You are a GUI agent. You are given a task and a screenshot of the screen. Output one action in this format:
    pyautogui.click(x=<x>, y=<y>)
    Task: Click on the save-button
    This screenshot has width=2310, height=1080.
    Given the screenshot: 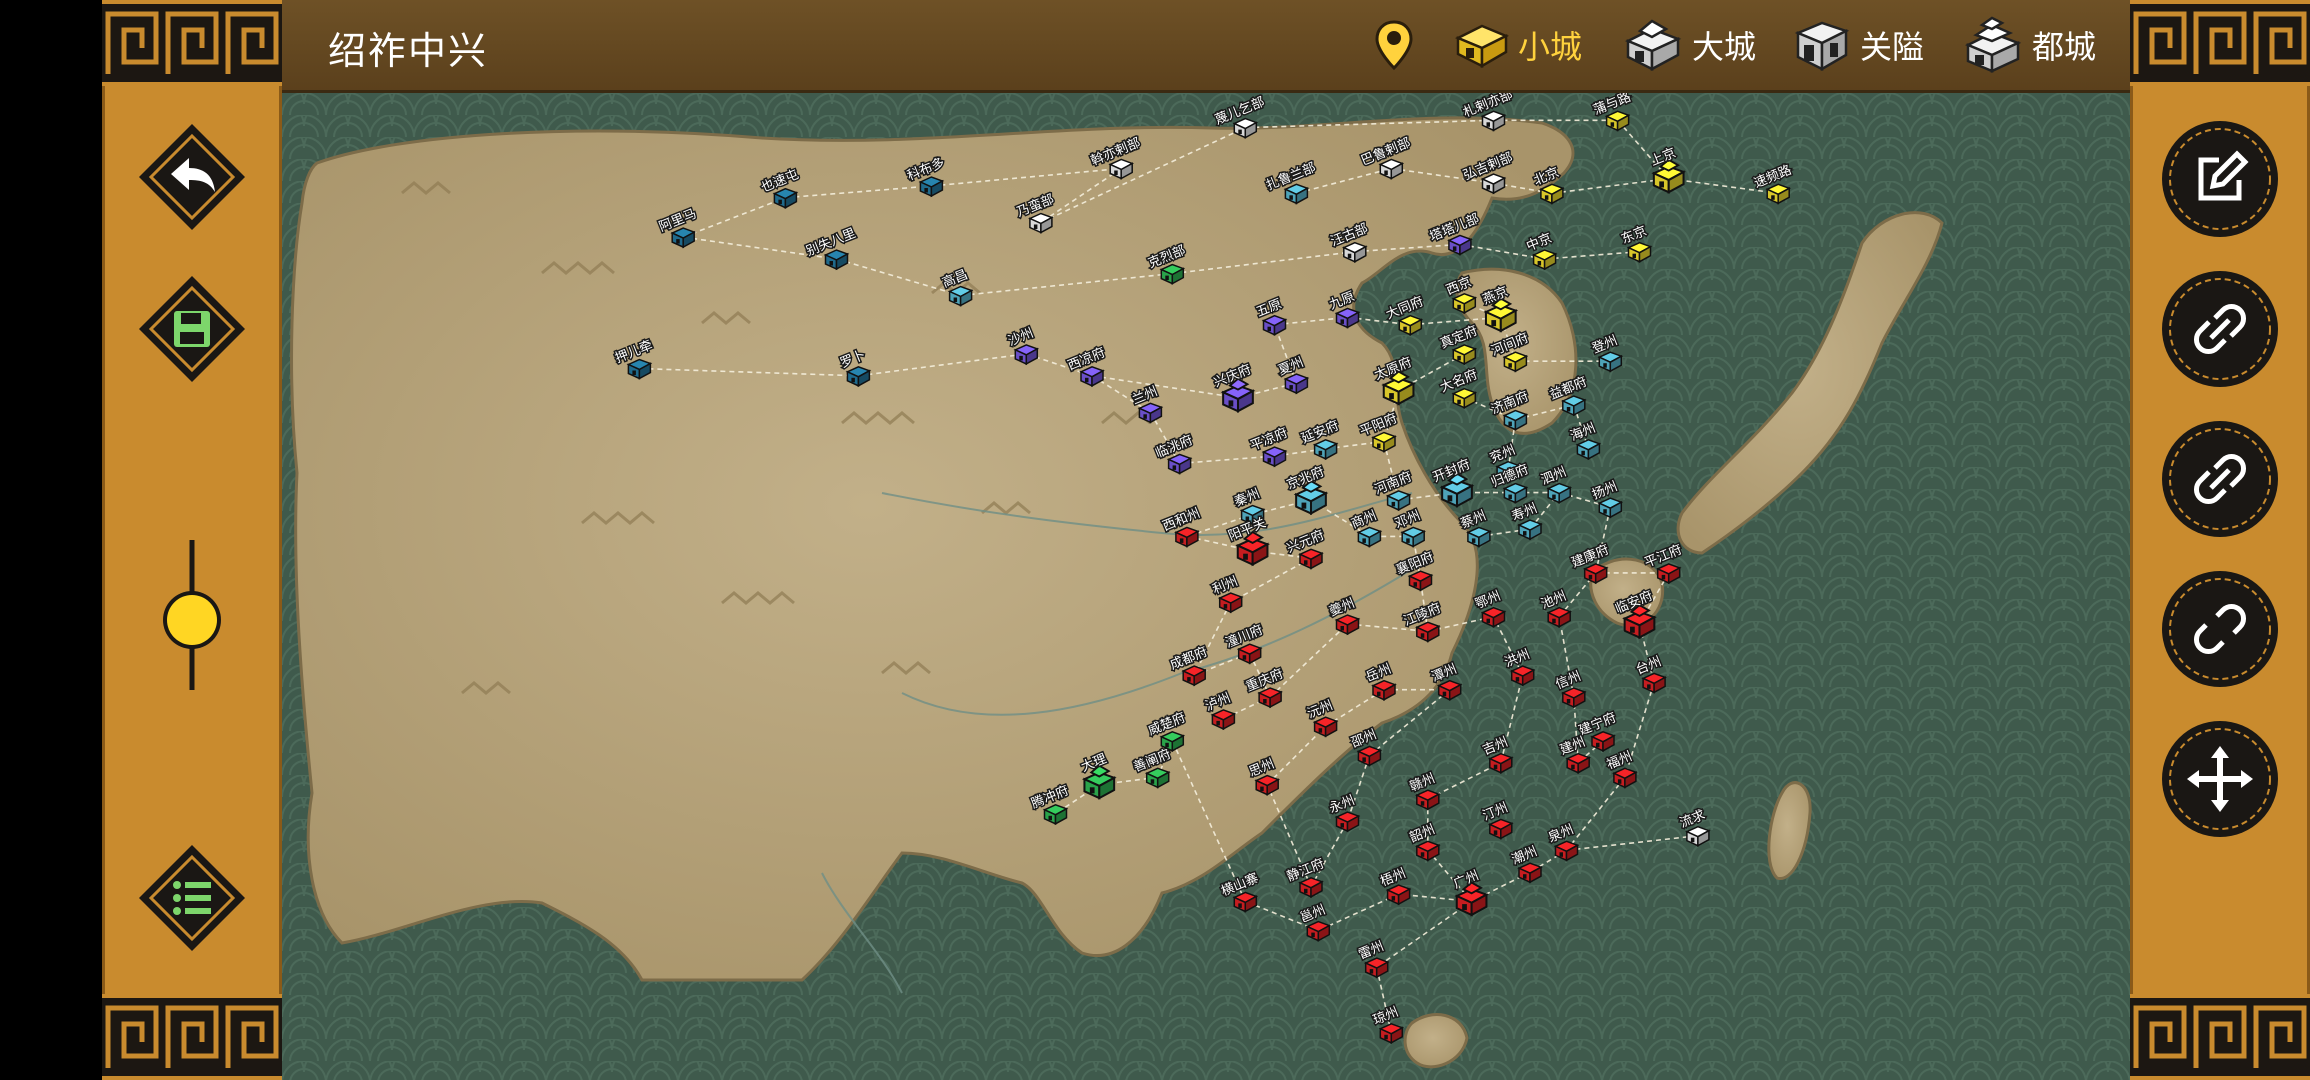 What is the action you would take?
    pyautogui.click(x=192, y=329)
    